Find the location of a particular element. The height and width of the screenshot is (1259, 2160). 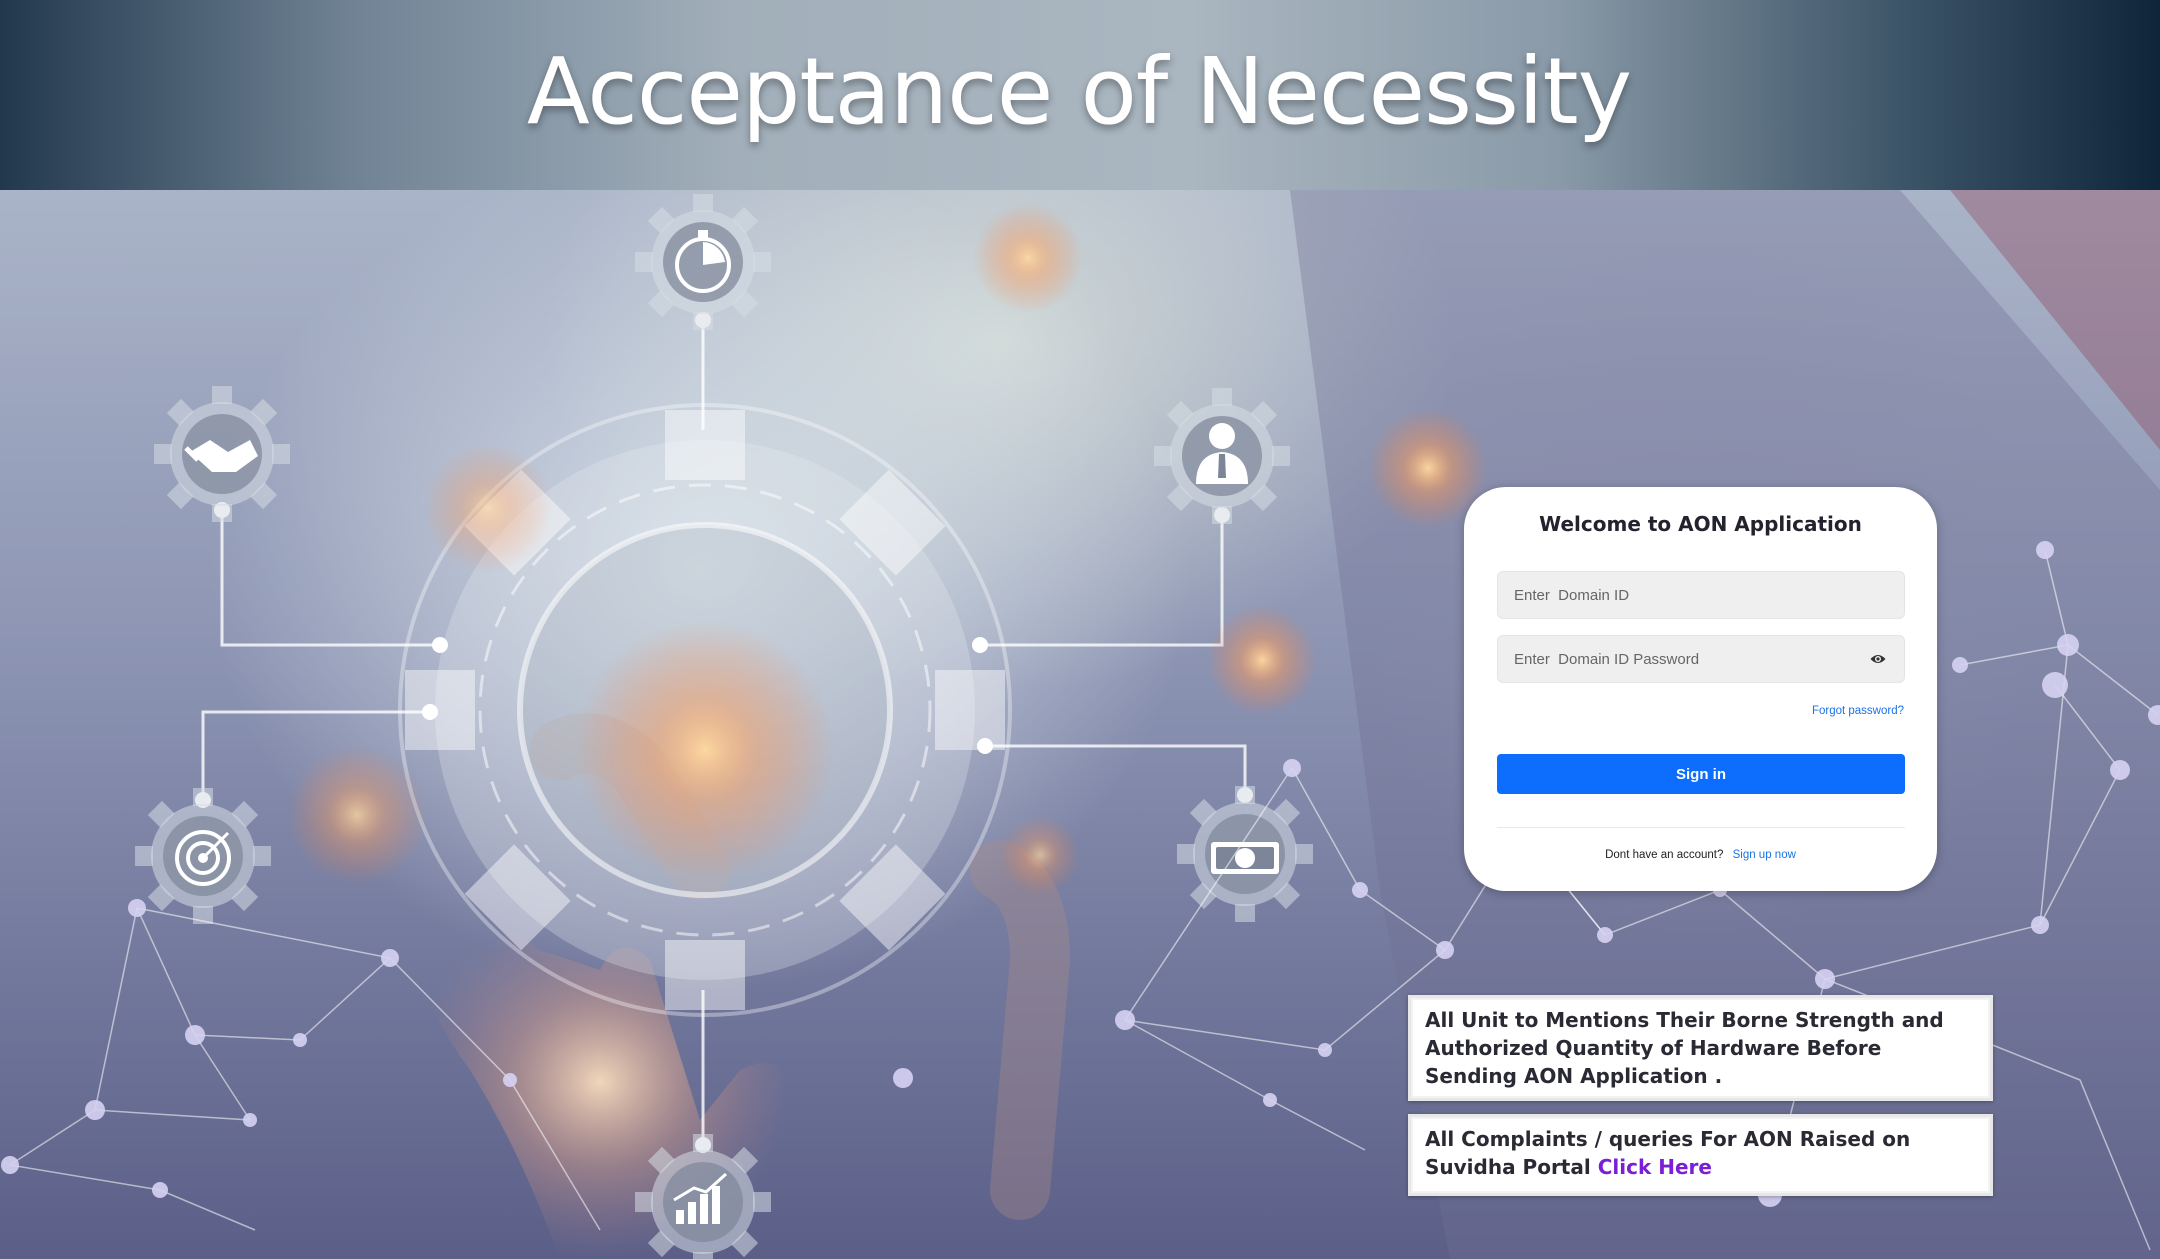

login-title: Welcome to AON Application is located at coordinates (1700, 524).